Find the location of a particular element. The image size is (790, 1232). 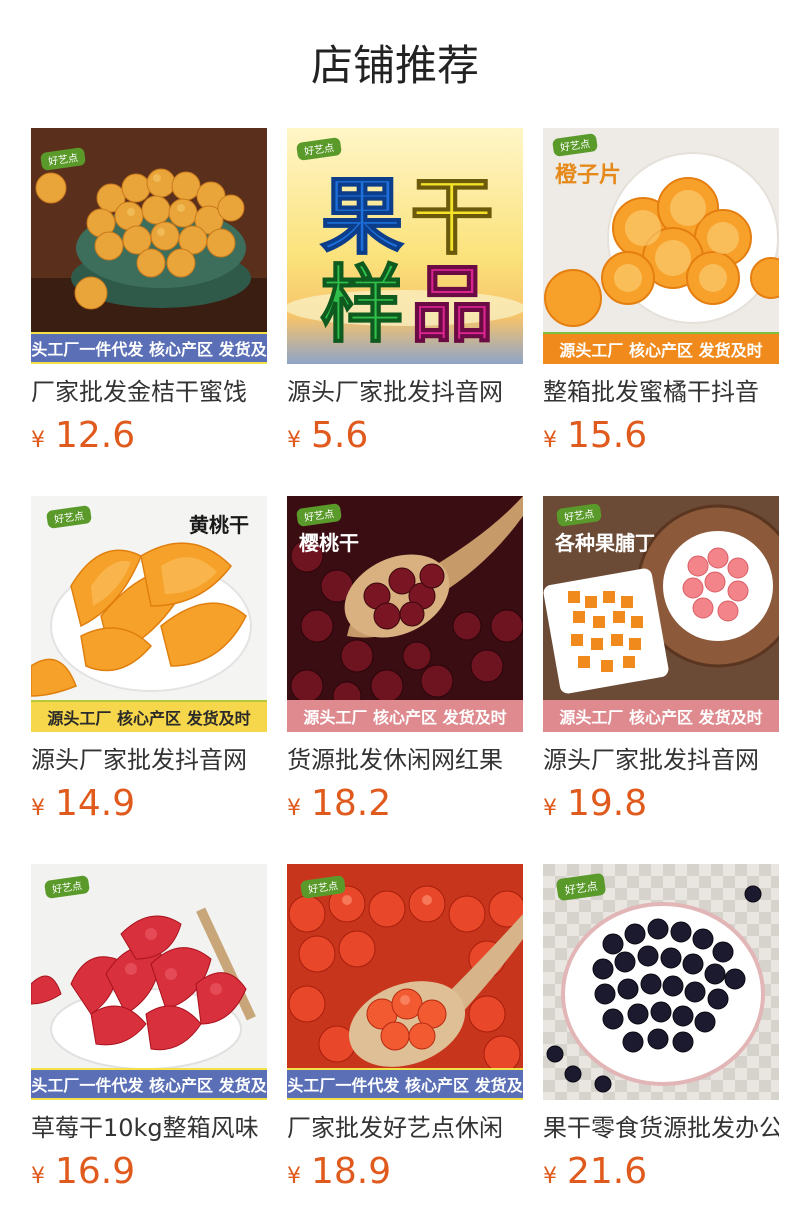

product-price: ¥ 19.8 is located at coordinates (661, 804).